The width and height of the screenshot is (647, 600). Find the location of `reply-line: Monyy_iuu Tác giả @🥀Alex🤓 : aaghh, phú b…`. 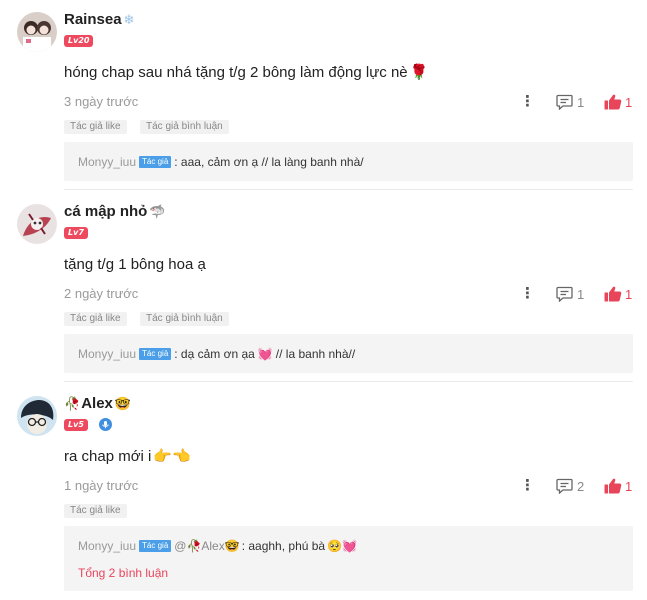

reply-line: Monyy_iuu Tác giả @🥀Alex🤓 : aaghh, phú b… is located at coordinates (217, 546).